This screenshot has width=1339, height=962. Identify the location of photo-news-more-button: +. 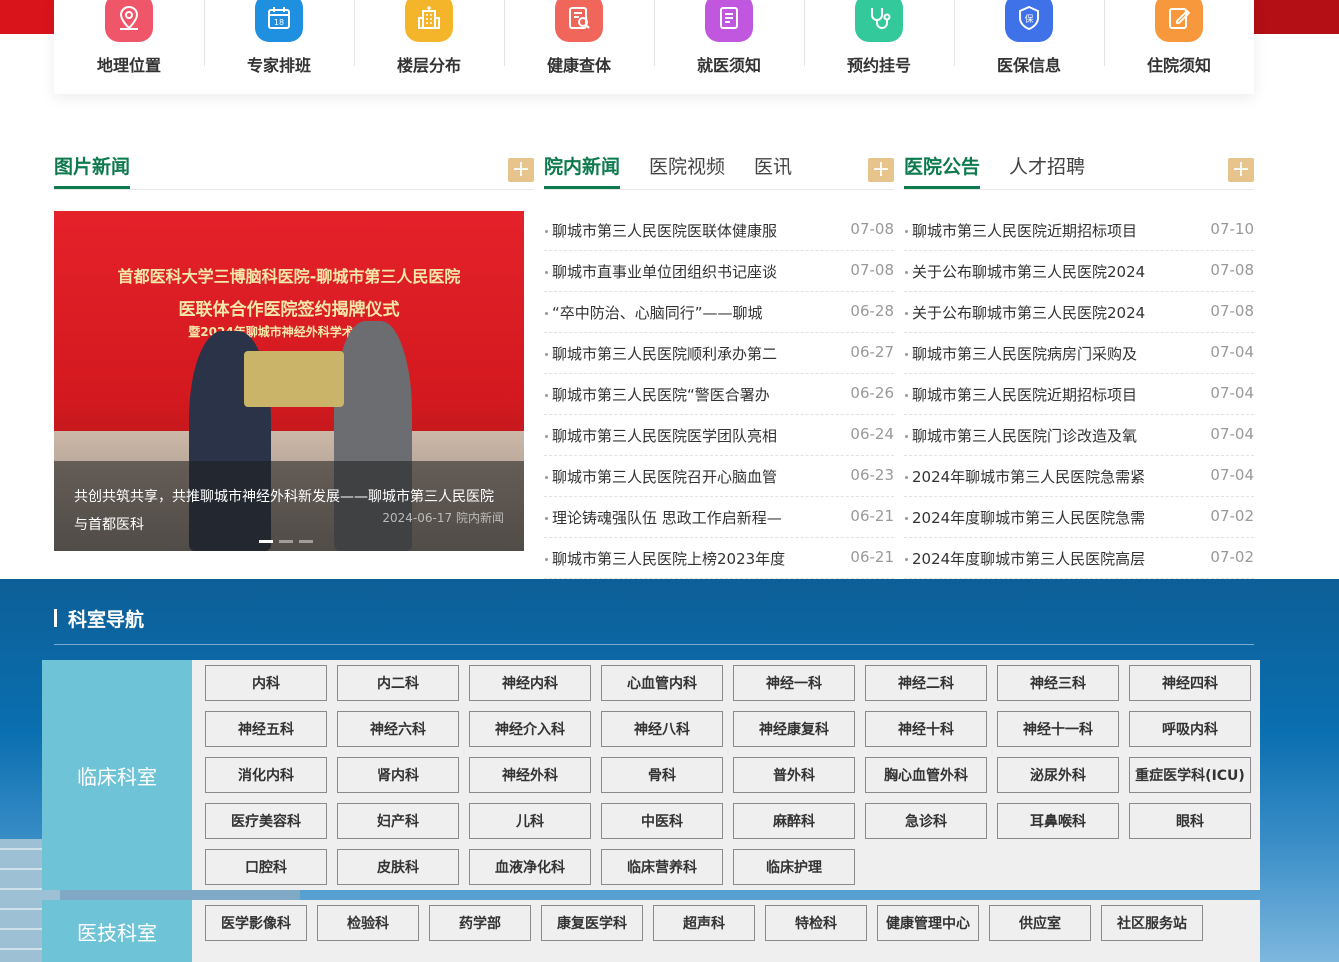
(521, 170).